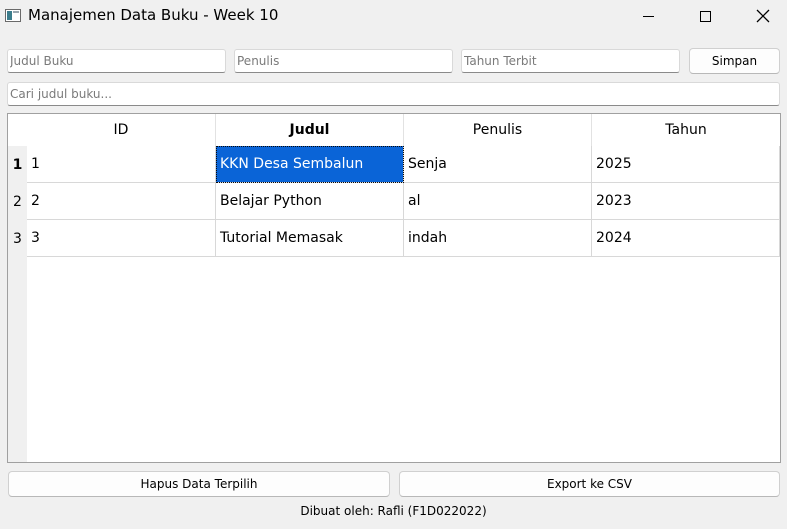 This screenshot has width=787, height=529. I want to click on maximize-button, so click(705, 16).